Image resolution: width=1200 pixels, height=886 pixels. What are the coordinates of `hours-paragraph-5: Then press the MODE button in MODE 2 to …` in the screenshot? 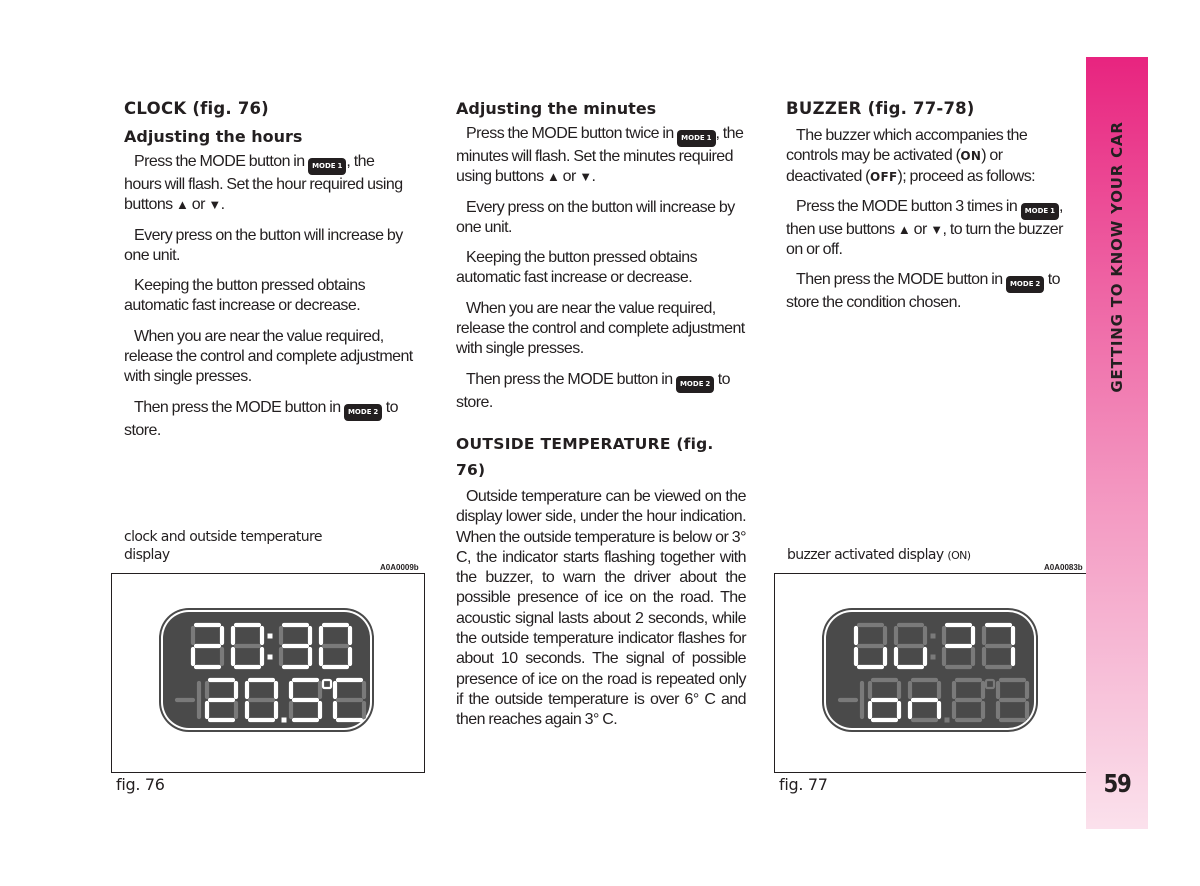 It's located at (261, 418).